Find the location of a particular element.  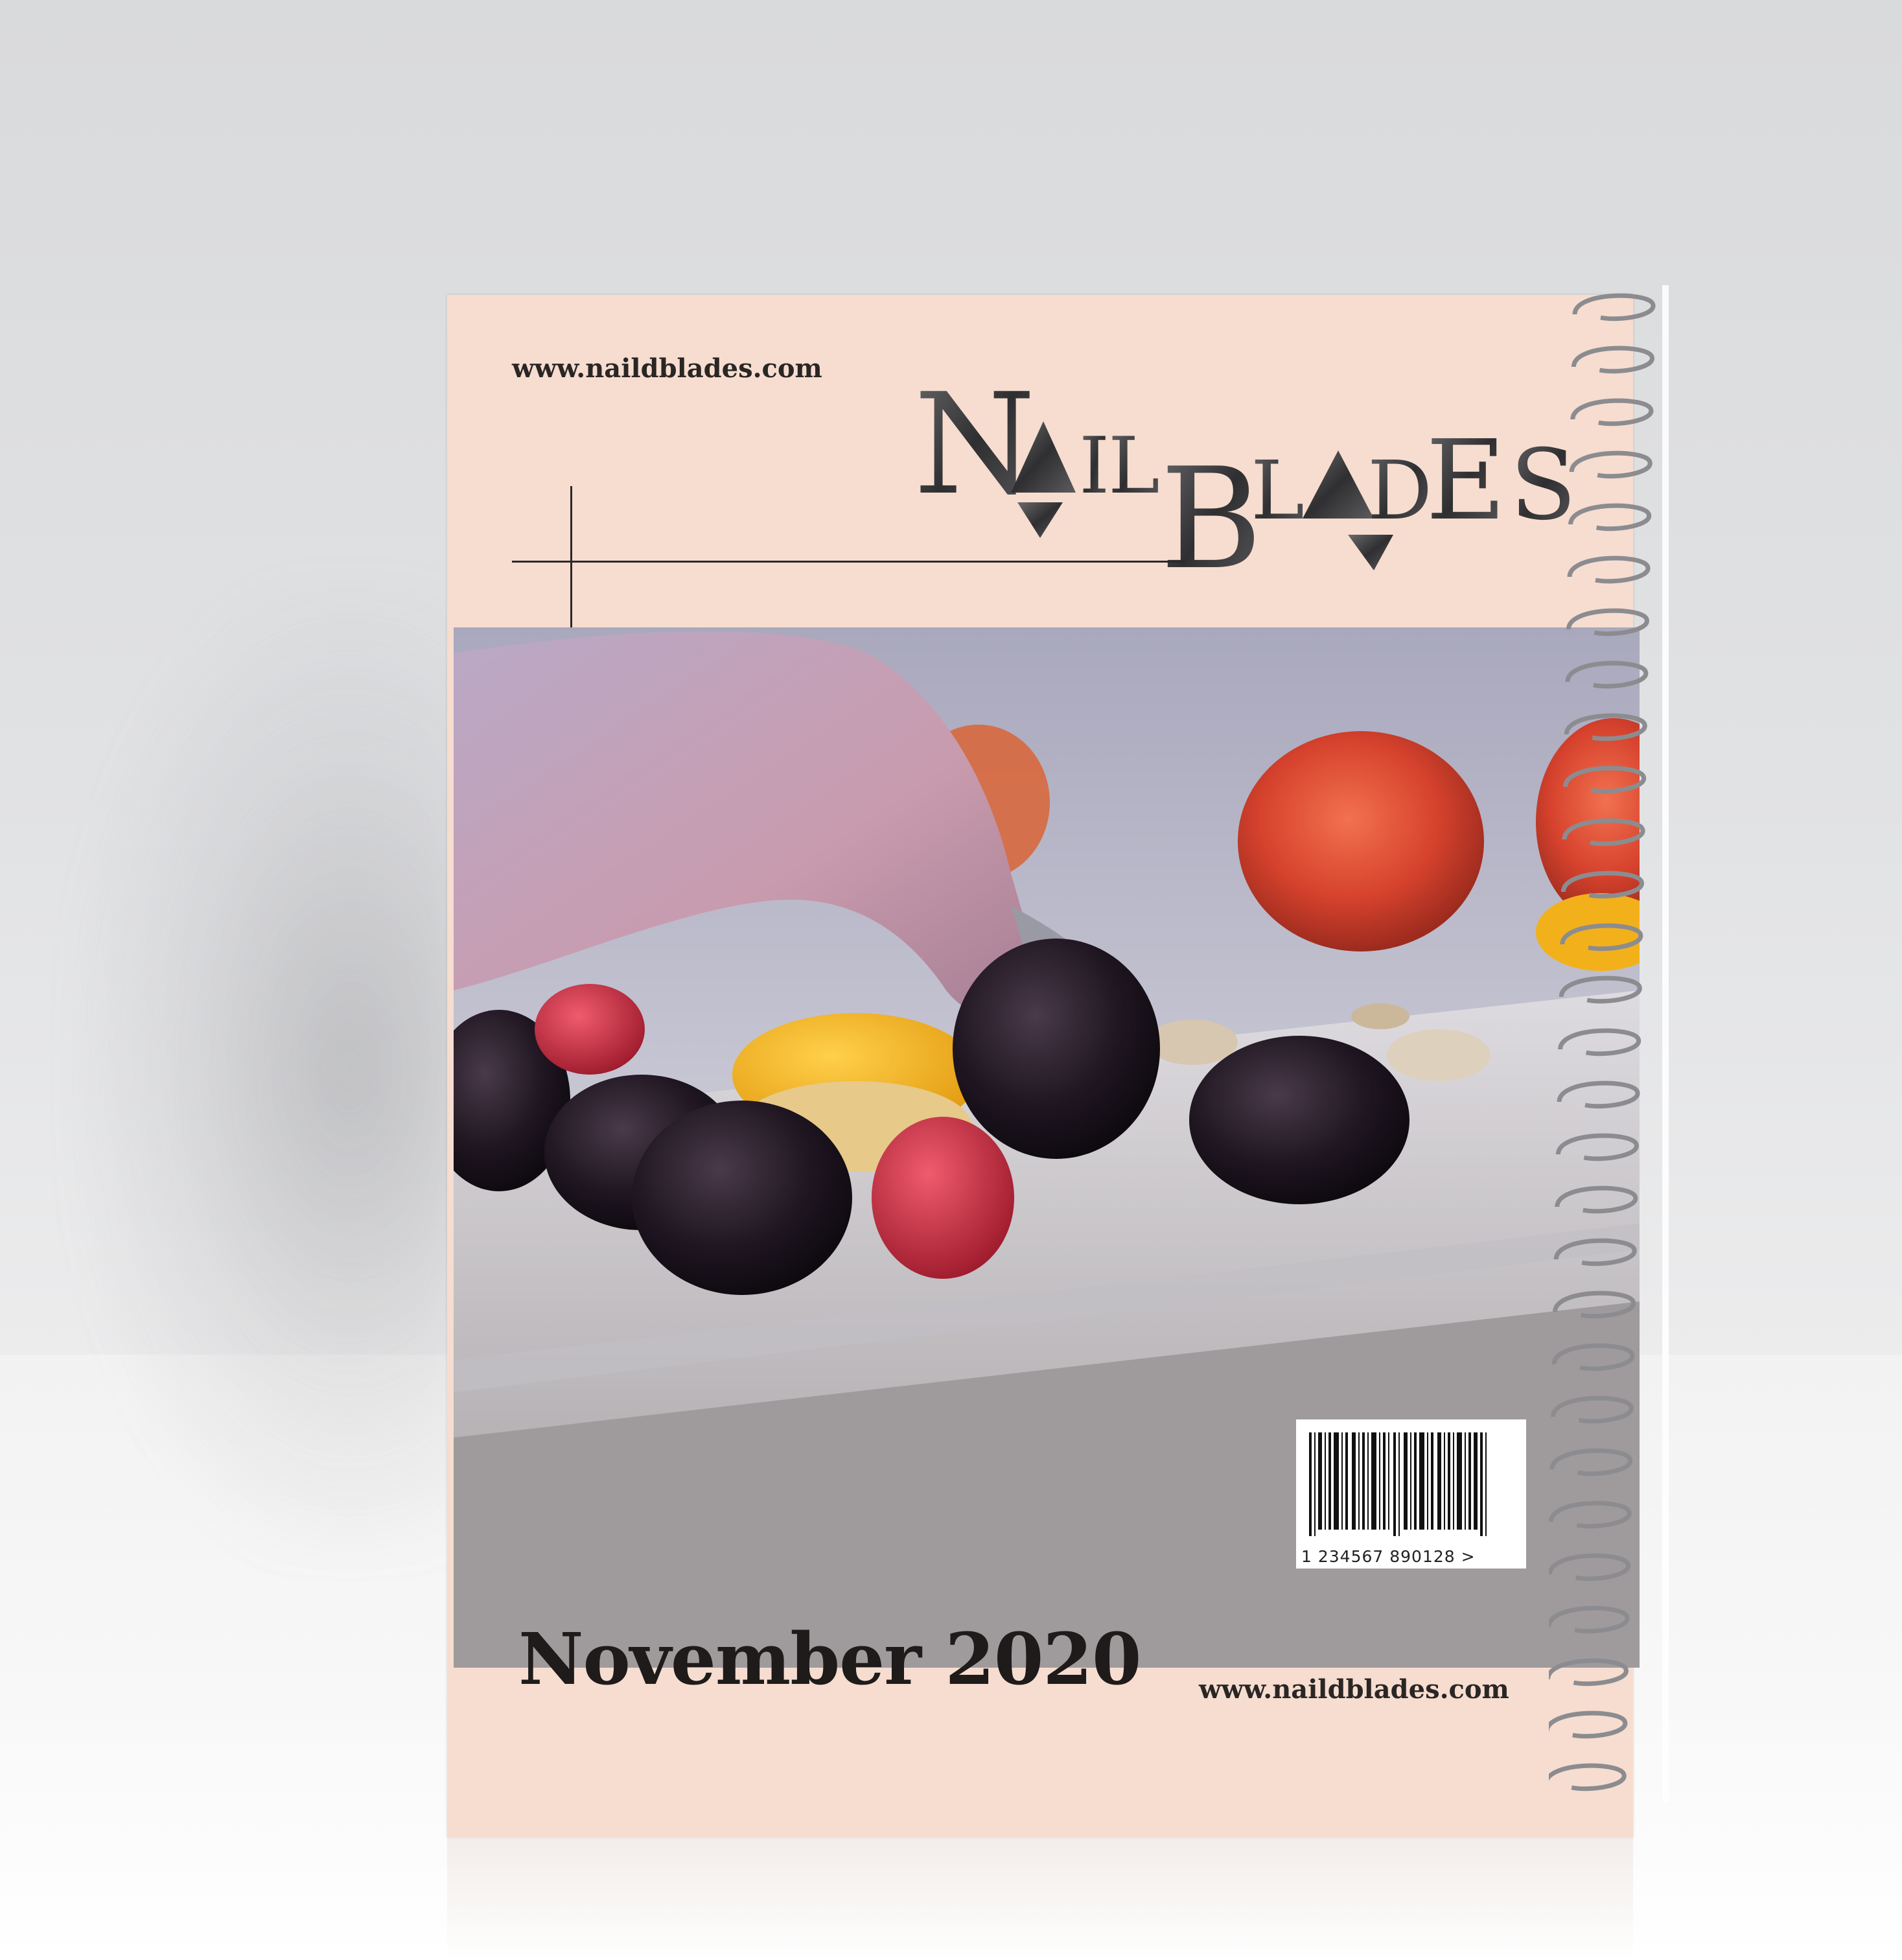

barcode: 1 234567 890128 > is located at coordinates (1411, 1494).